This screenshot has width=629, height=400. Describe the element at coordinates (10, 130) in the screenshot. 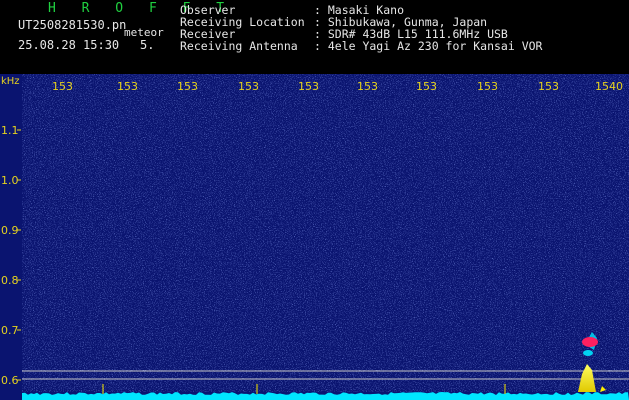

I see `y-tick-label: 1.1` at that location.